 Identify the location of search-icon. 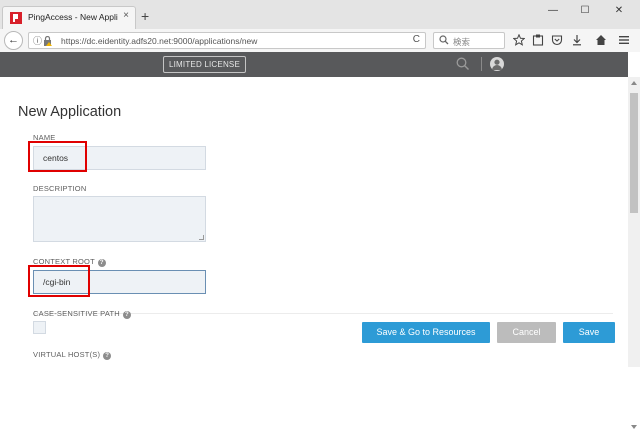
(444, 40).